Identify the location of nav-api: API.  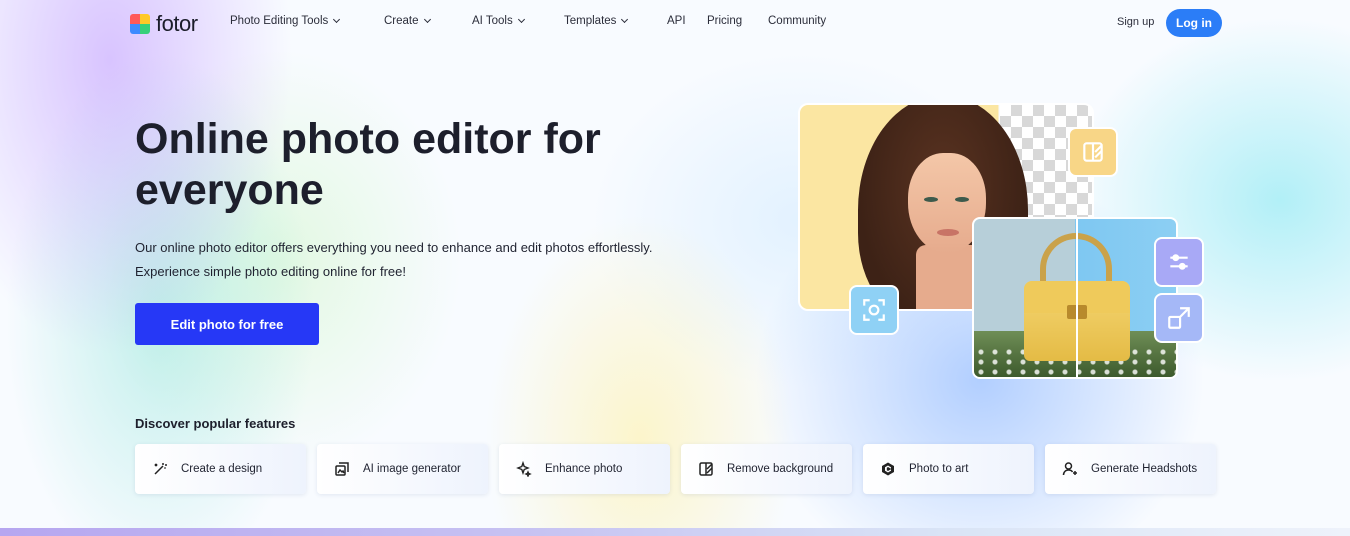
(676, 21).